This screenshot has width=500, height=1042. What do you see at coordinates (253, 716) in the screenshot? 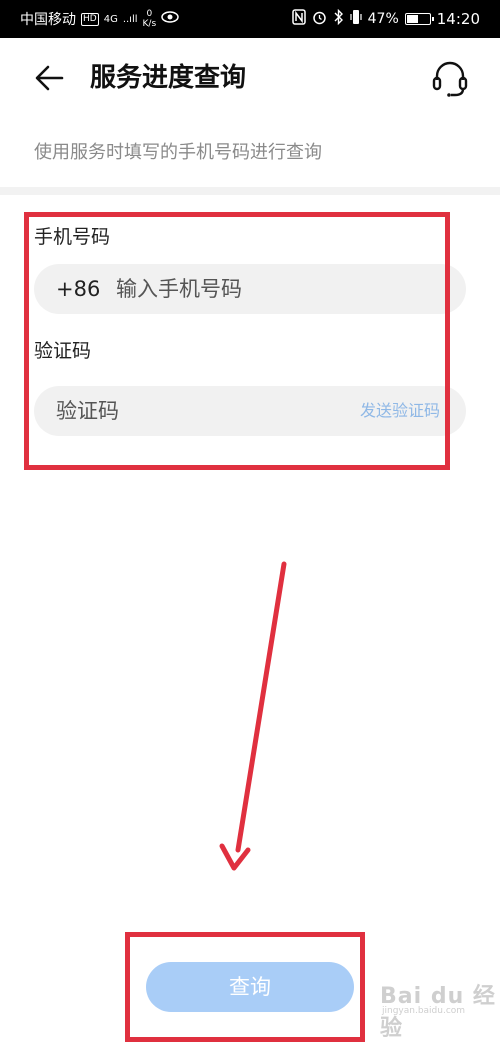
I see `annotation-arrow` at bounding box center [253, 716].